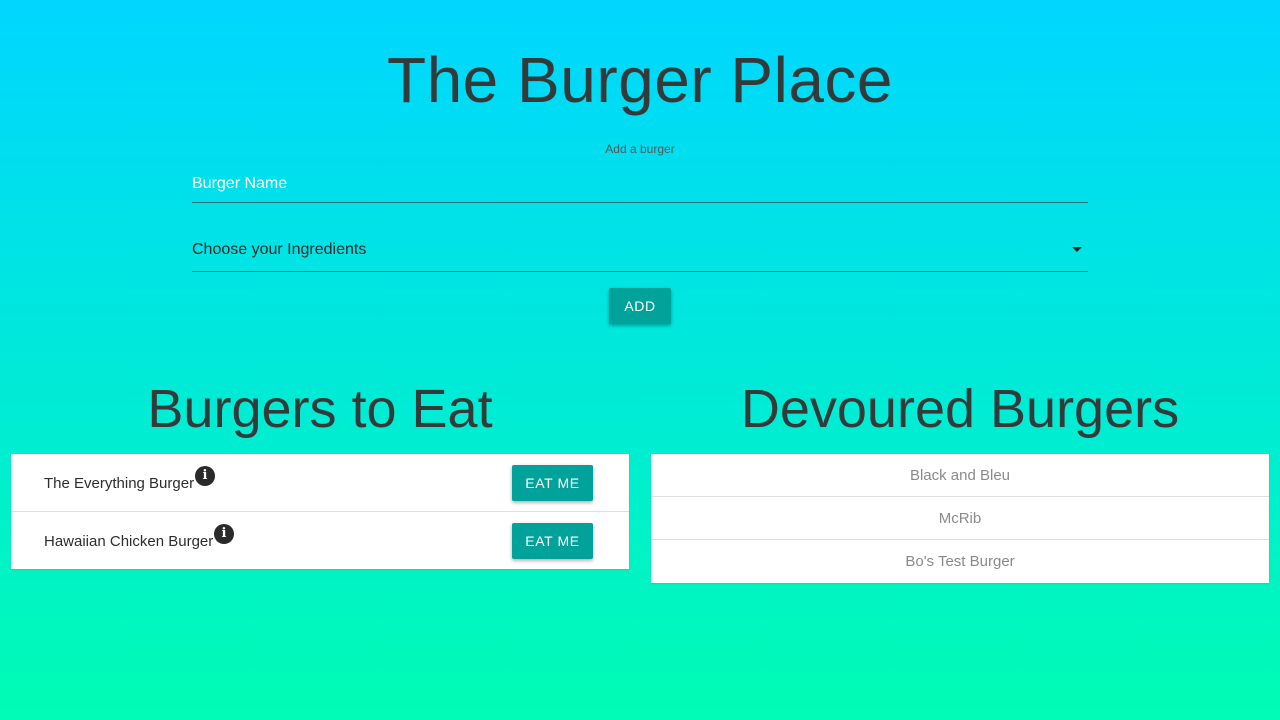 The image size is (1280, 720). I want to click on list-item: McRib, so click(960, 518).